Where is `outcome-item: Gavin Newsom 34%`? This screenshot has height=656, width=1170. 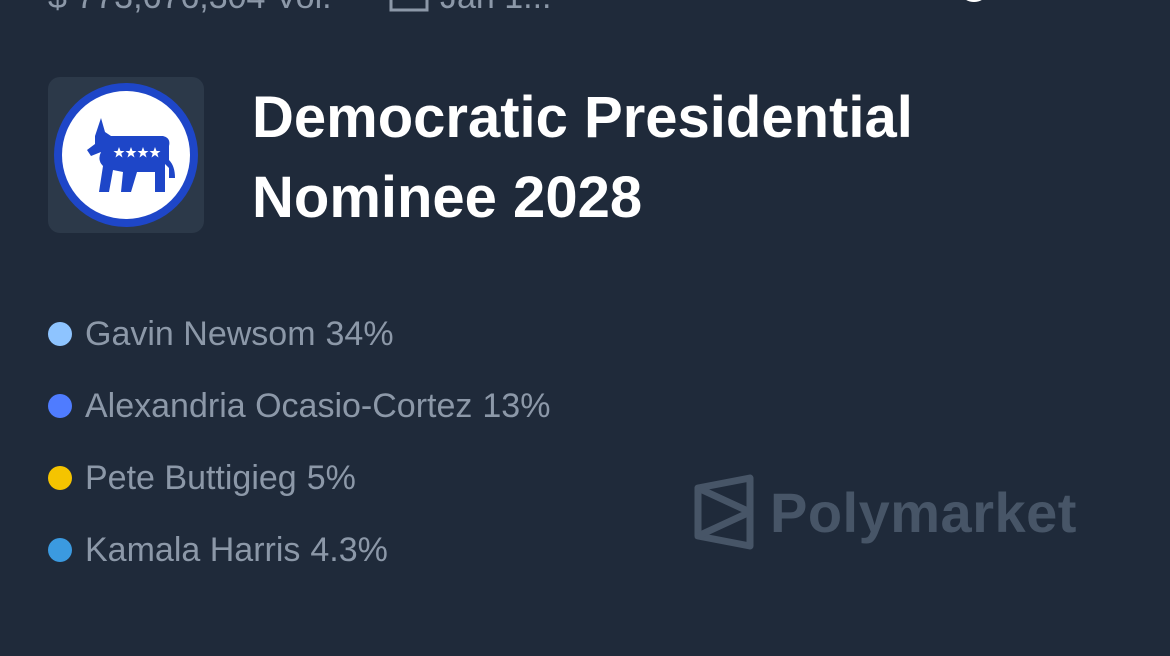
outcome-item: Gavin Newsom 34% is located at coordinates (299, 334).